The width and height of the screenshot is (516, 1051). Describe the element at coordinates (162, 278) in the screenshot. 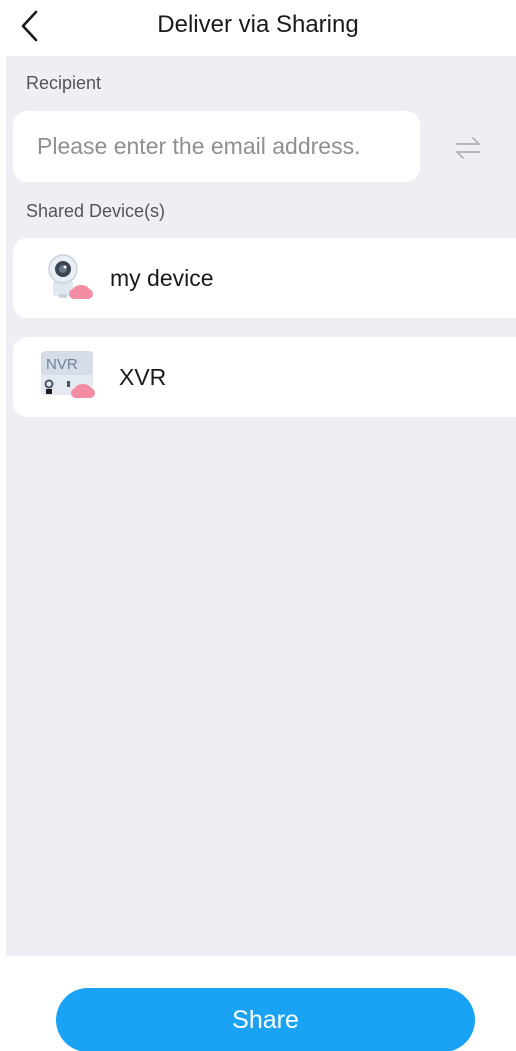

I see `device-name: my device` at that location.